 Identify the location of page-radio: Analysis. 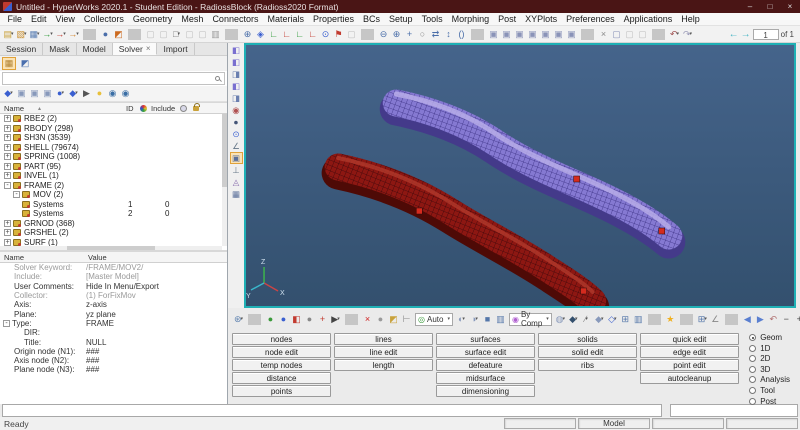
(769, 379).